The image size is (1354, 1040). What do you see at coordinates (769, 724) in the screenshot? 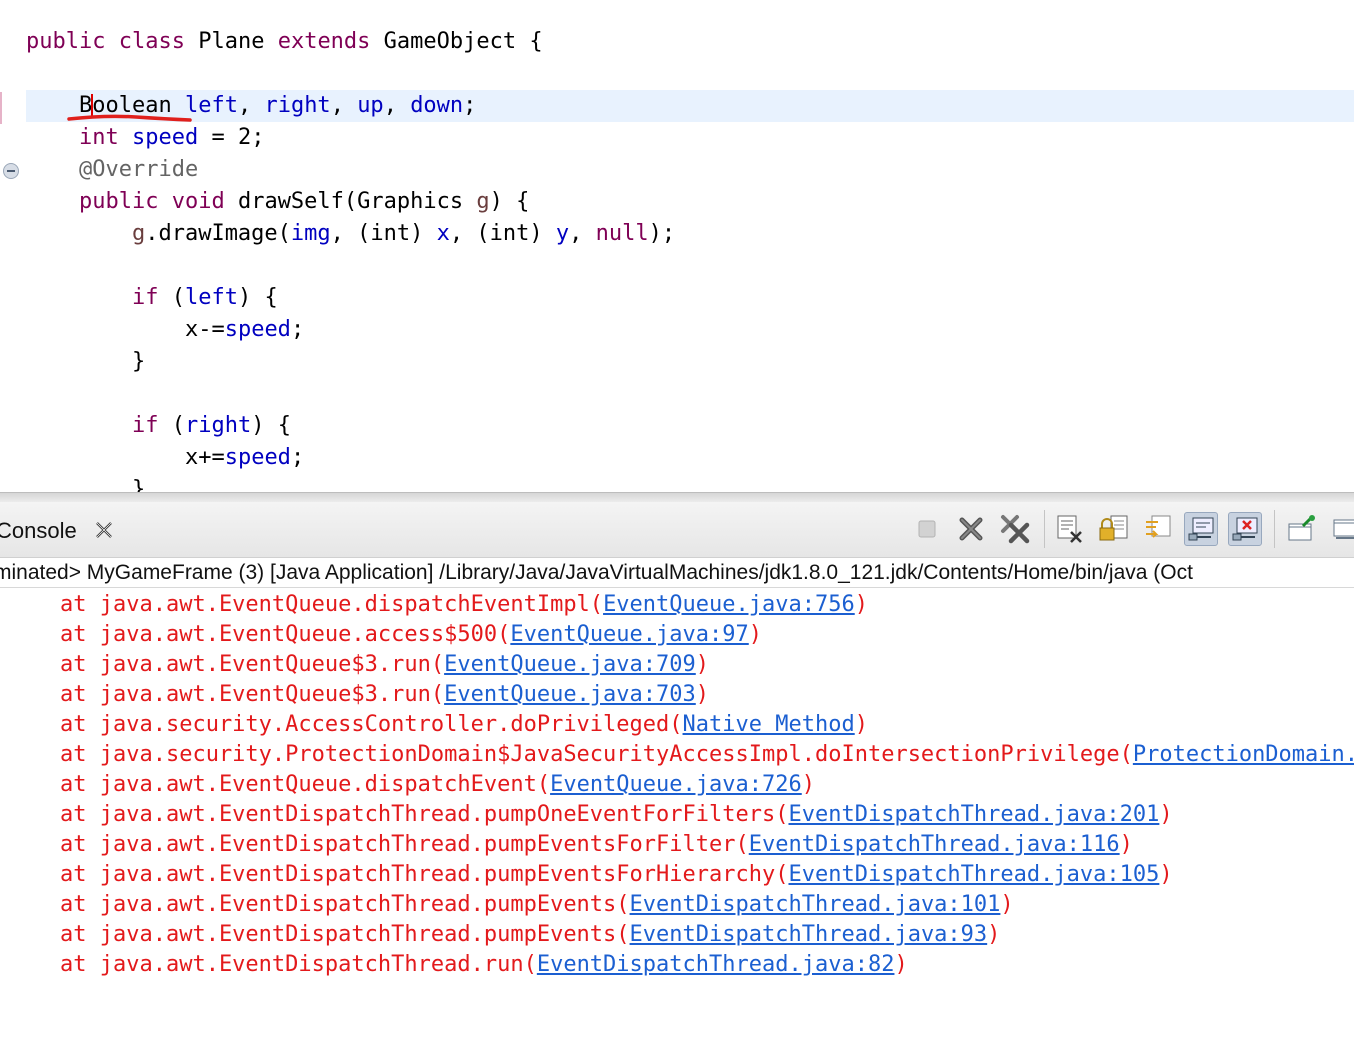
I see `stack-frame-link: Native Method` at bounding box center [769, 724].